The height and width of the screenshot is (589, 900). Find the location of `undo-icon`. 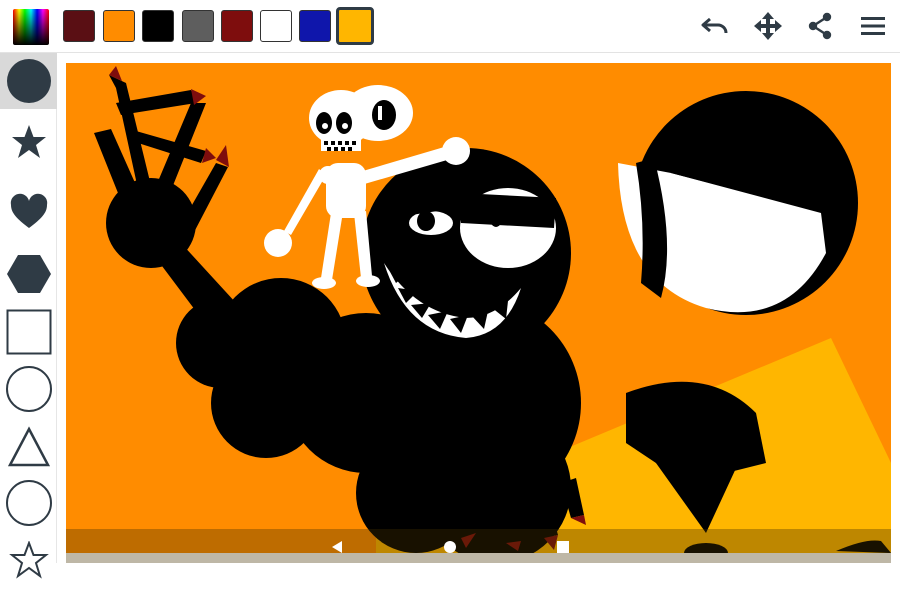

undo-icon is located at coordinates (714, 25).